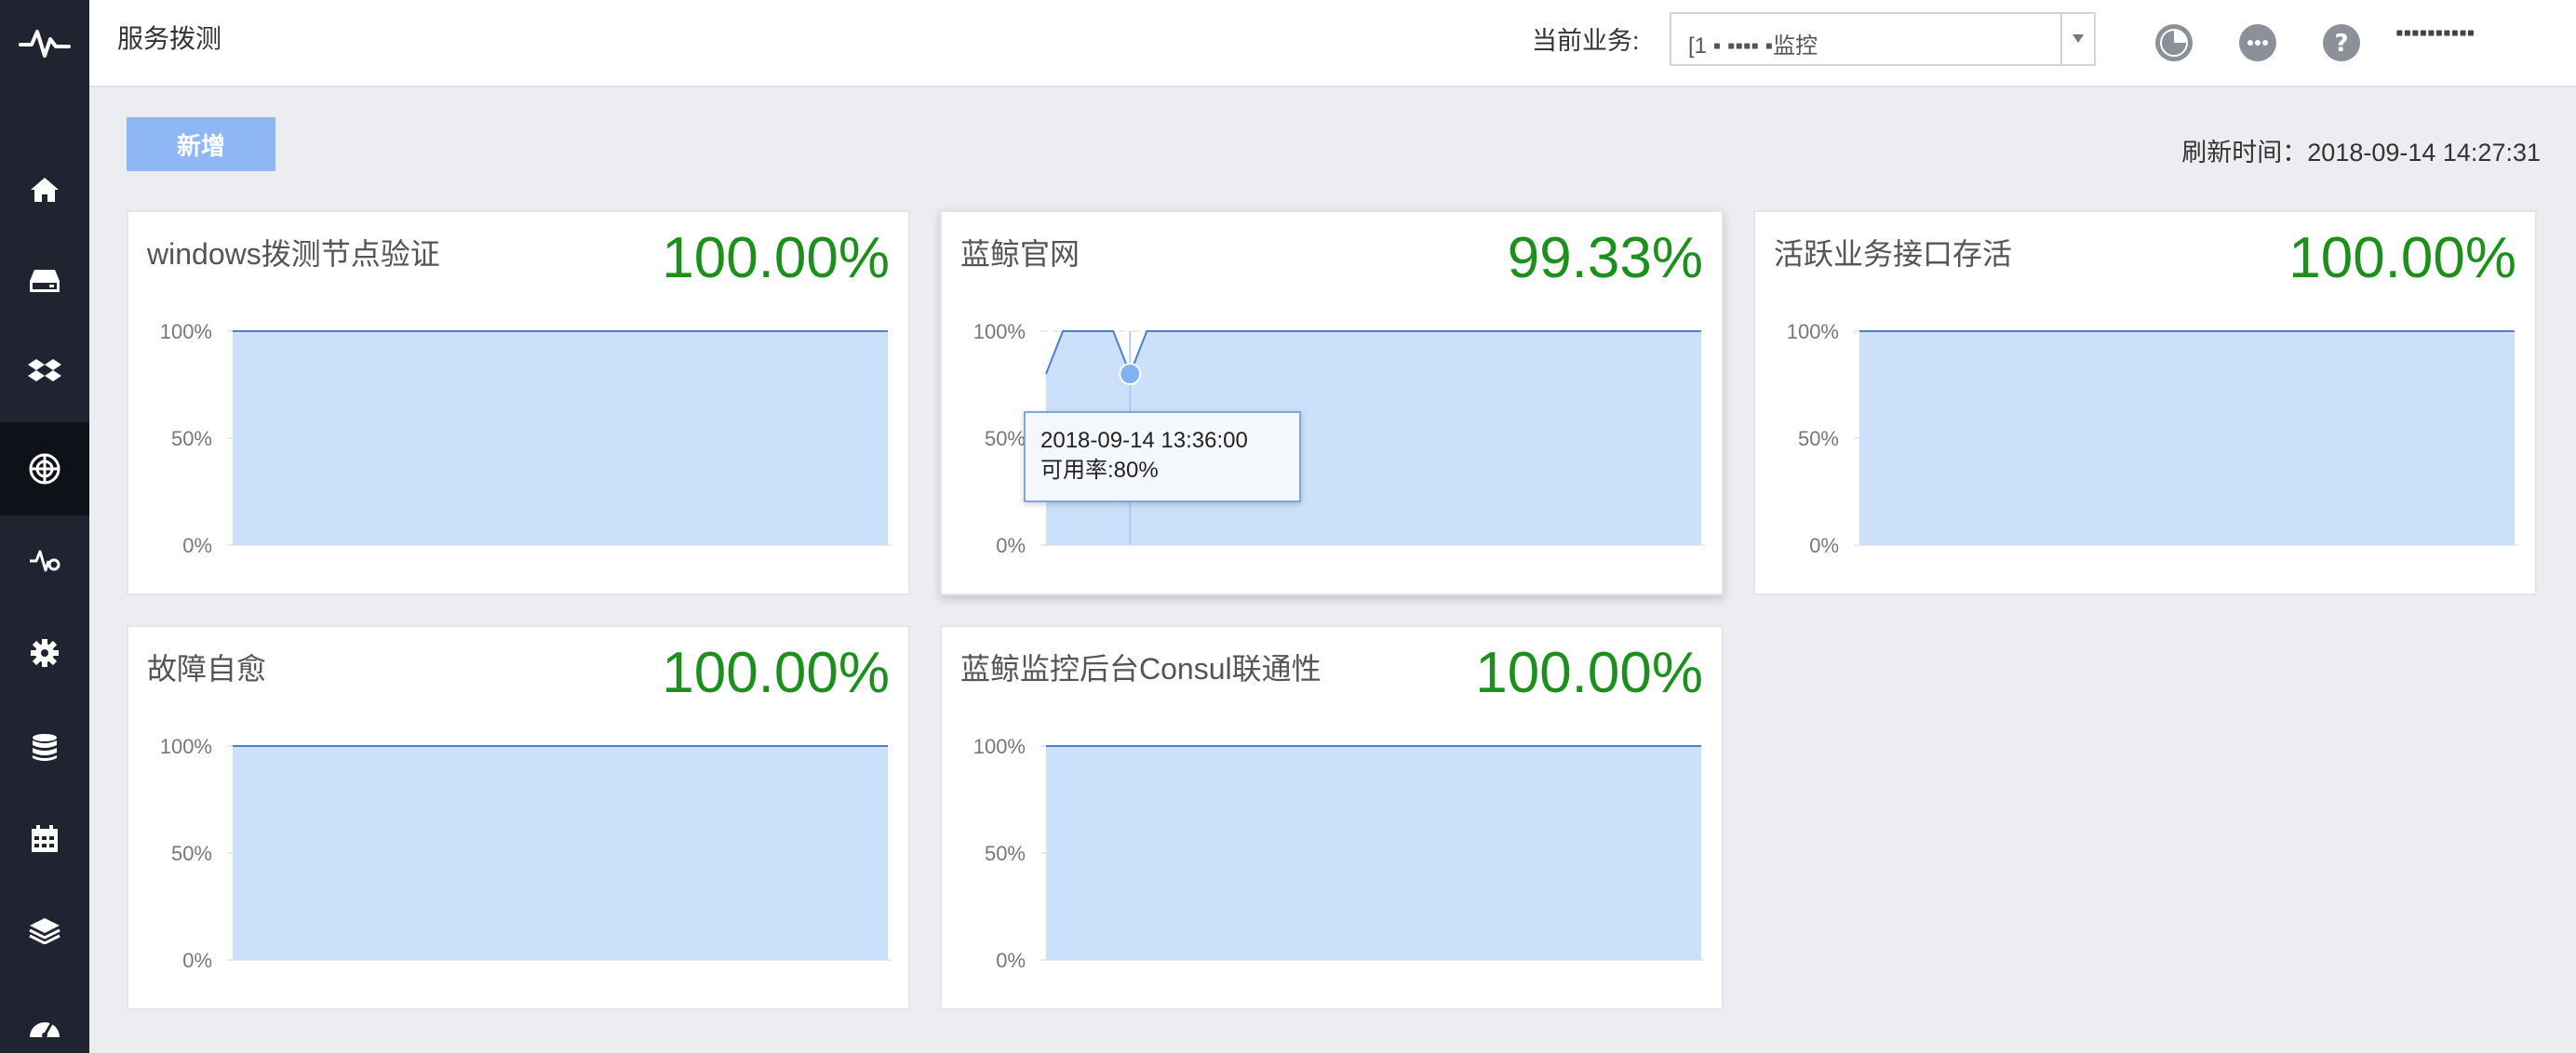 The width and height of the screenshot is (2576, 1053). I want to click on card-title: 活跃业务接口存活, so click(1893, 254).